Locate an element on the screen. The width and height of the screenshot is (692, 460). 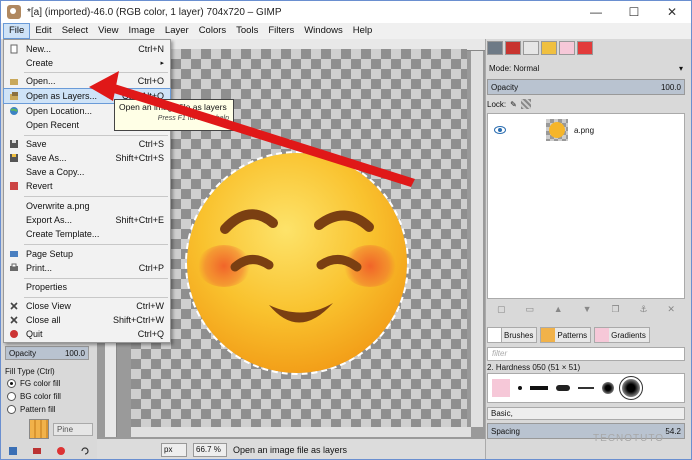
paths-tab-icon is located at coordinates (531, 48).